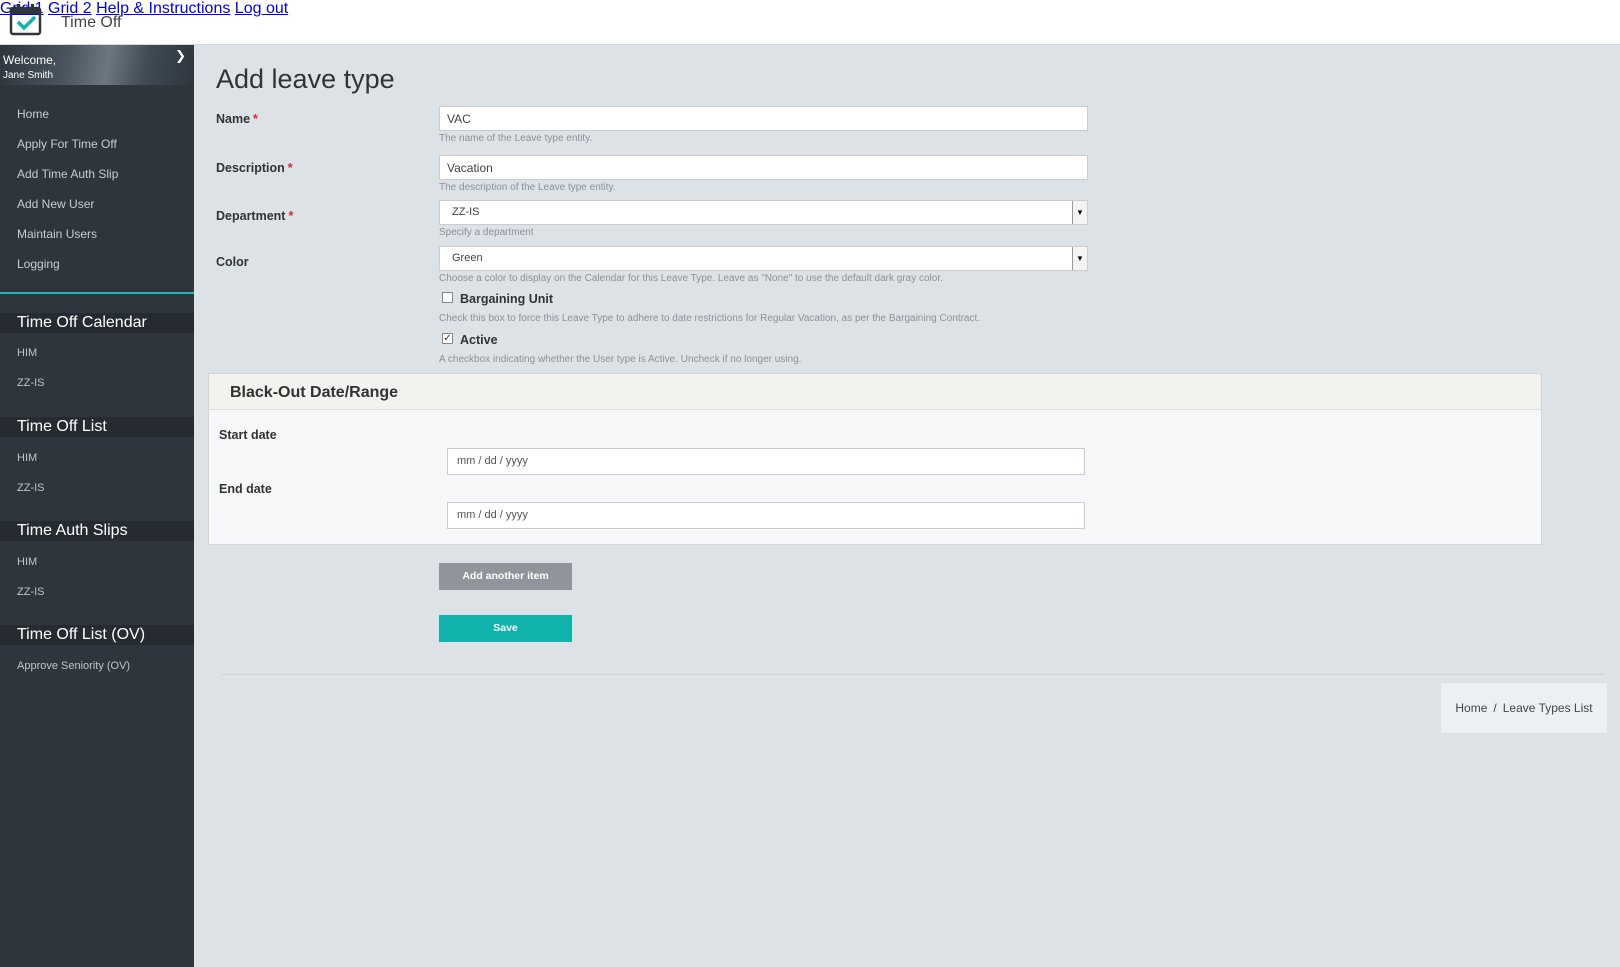  I want to click on sidebar-heading-time-off-list-ov: Time Off List (OV), so click(97, 635).